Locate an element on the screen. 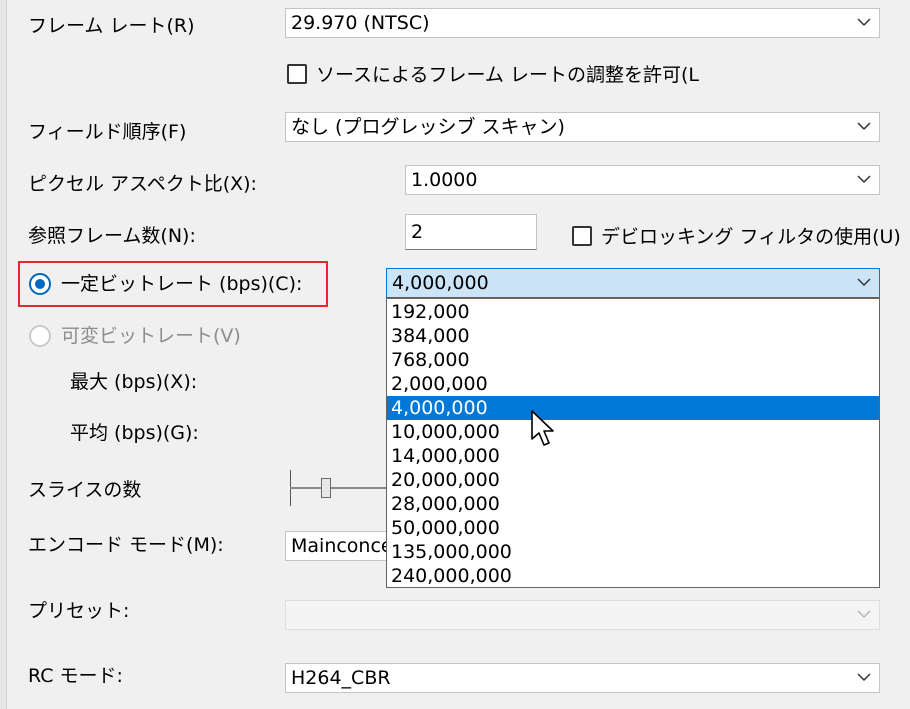 The image size is (910, 709). allow-source-adjust-checkbox is located at coordinates (297, 74).